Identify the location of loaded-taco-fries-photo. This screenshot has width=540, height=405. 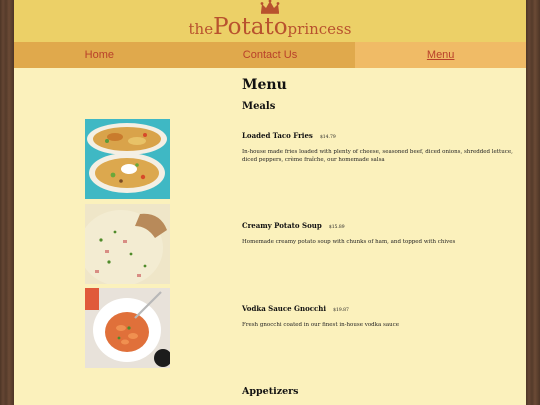
(127, 159).